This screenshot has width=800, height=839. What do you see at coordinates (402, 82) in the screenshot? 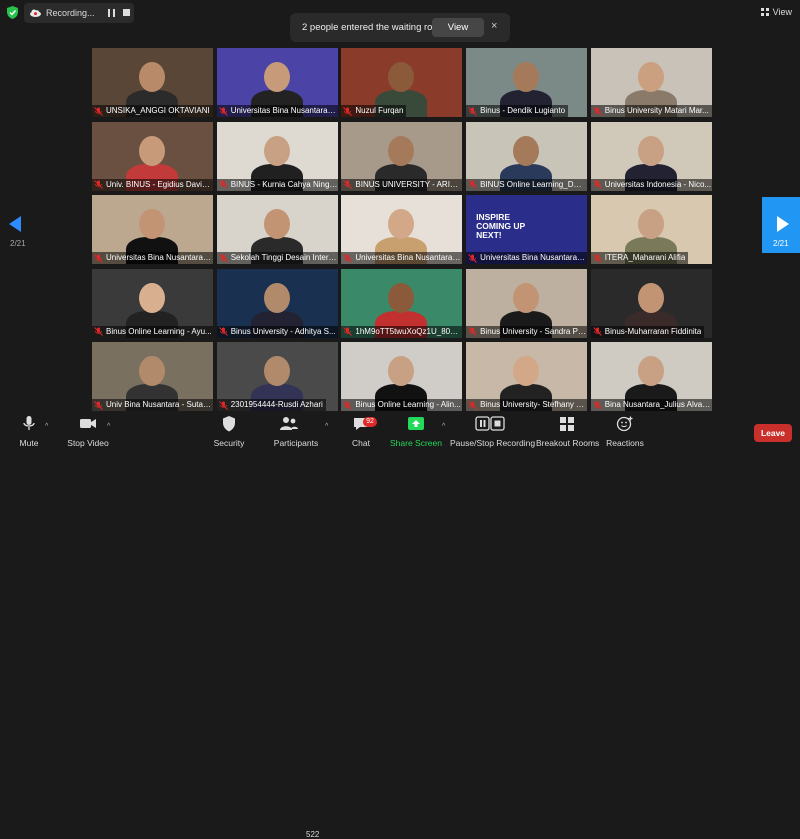
I see `participant-video-tile: Nuzul Furqan` at bounding box center [402, 82].